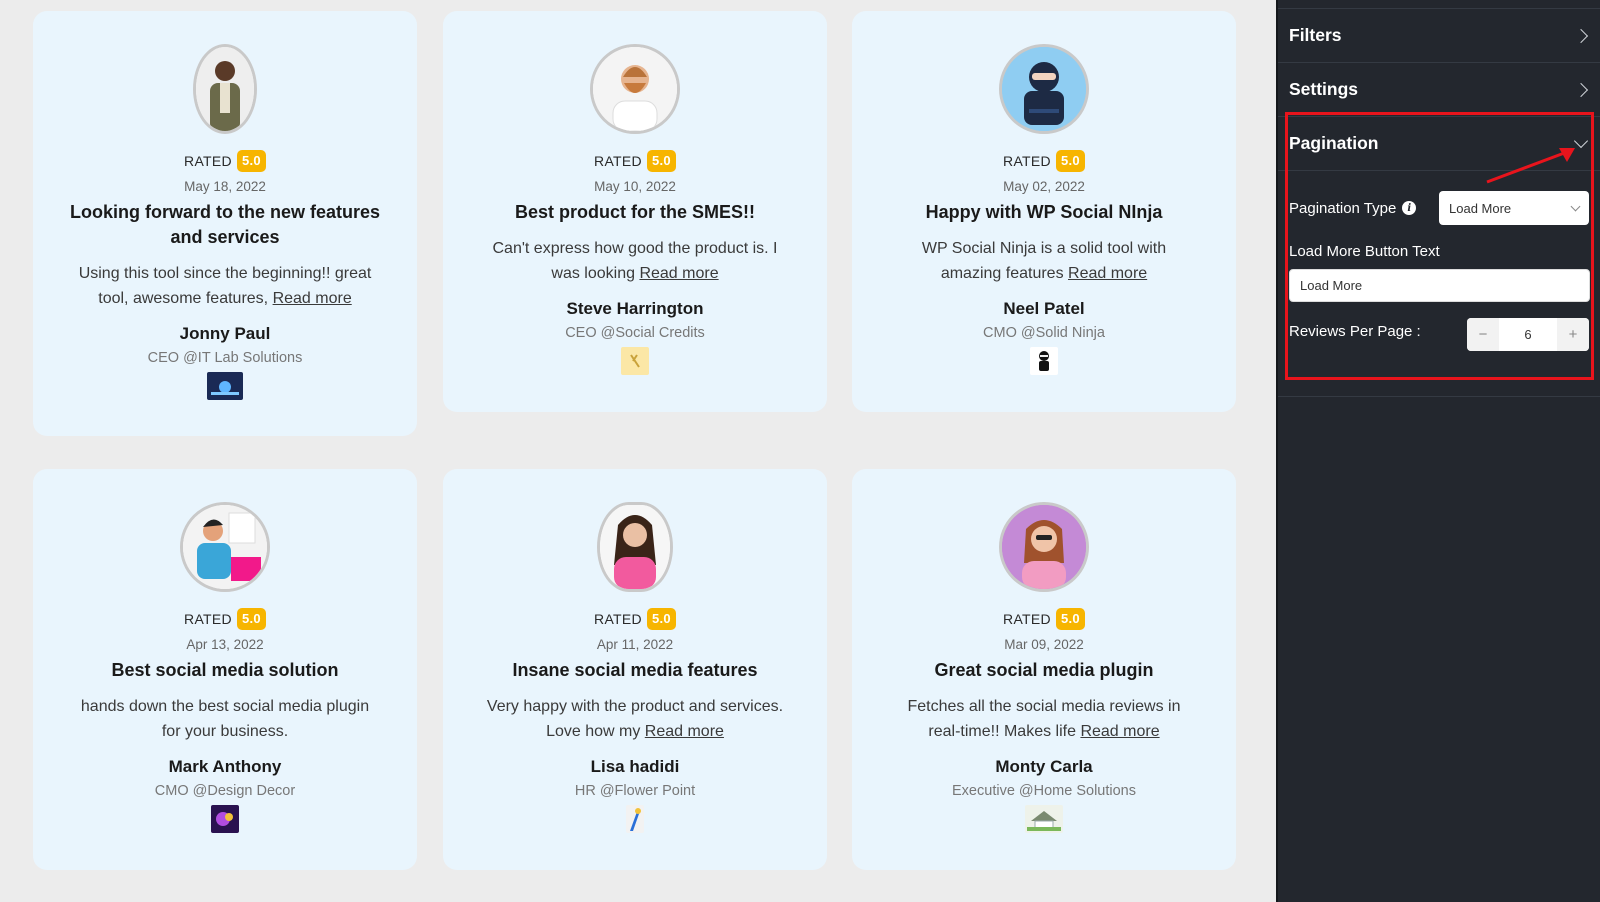 The image size is (1600, 902). Describe the element at coordinates (225, 791) in the screenshot. I see `reviewer-role: CMO @Design Decor` at that location.